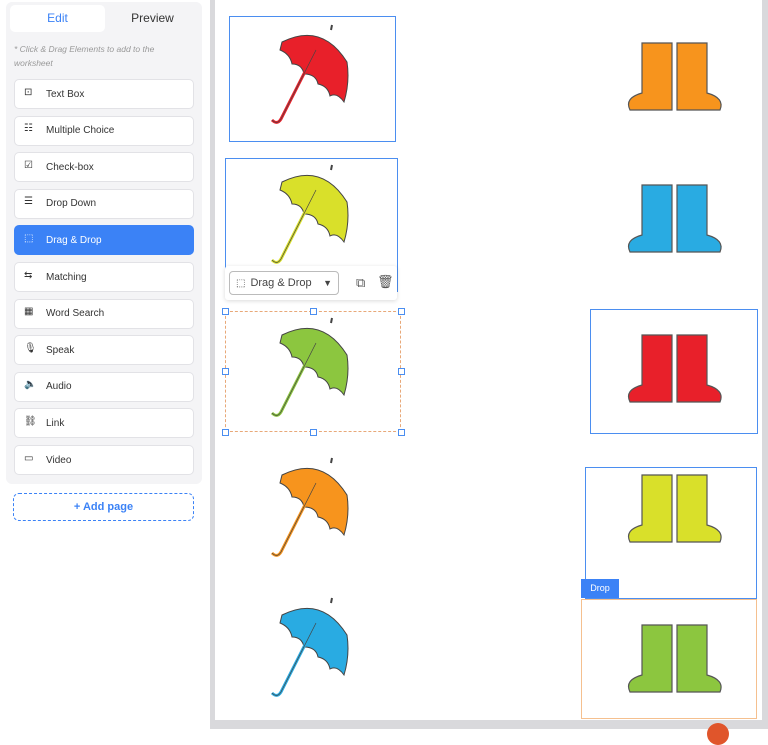 Image resolution: width=768 pixels, height=745 pixels. I want to click on tab-preview: Preview, so click(152, 18).